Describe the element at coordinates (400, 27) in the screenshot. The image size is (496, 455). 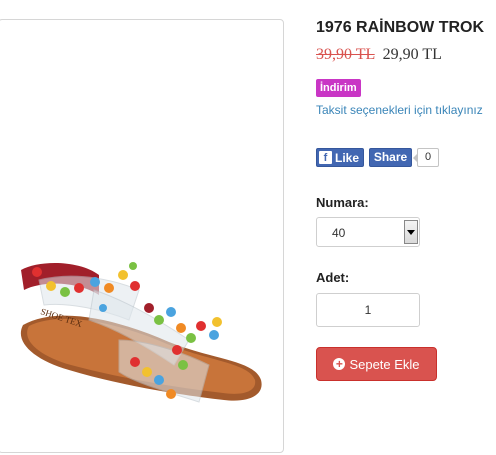
I see `product-title: 1976 RAİNBOW TROK` at that location.